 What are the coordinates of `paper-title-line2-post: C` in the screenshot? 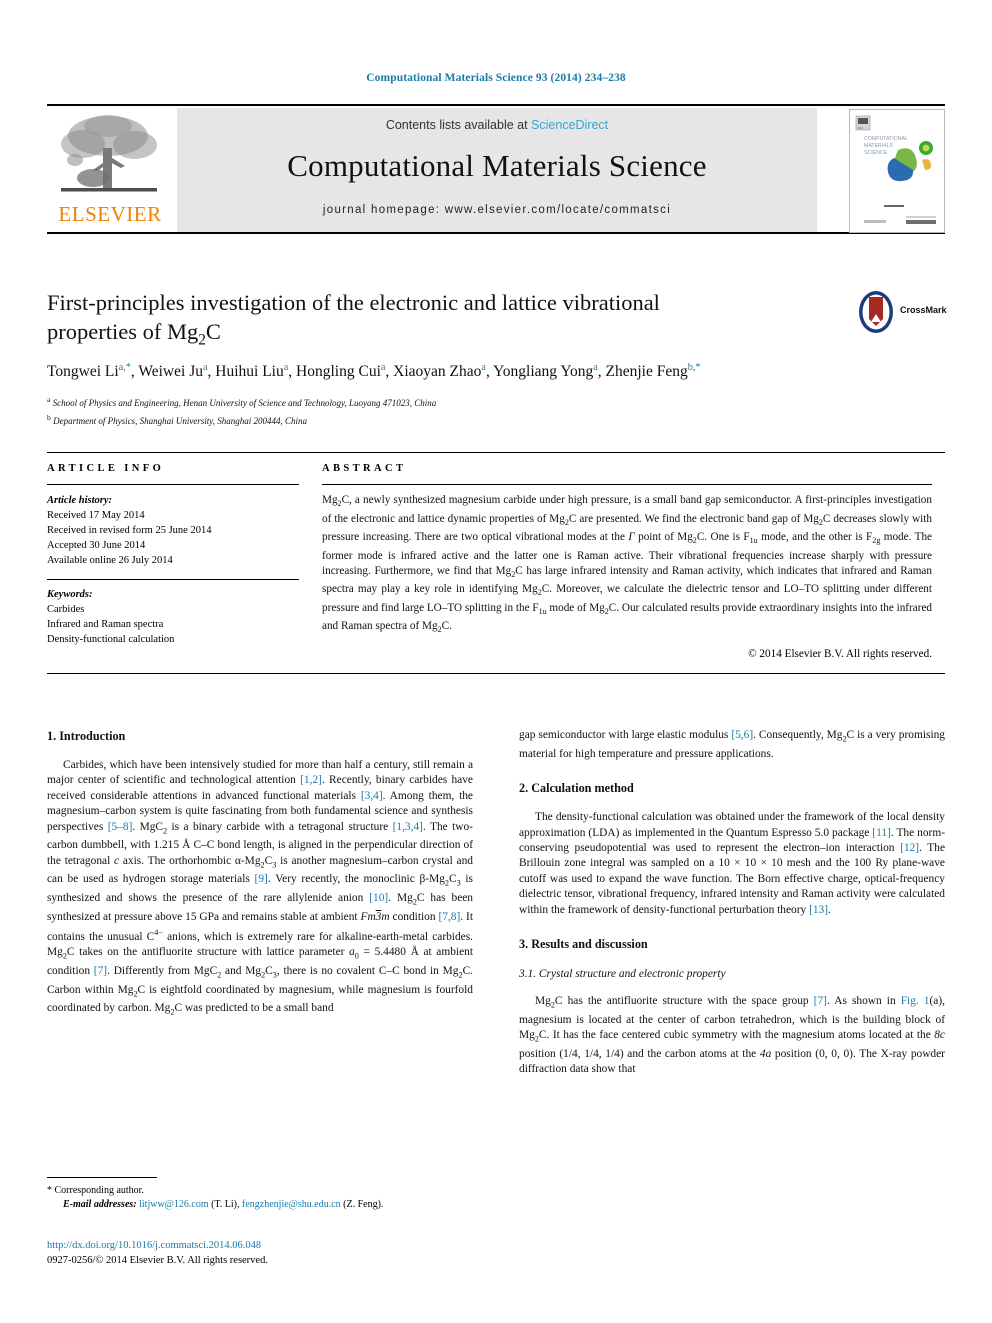 It's located at (213, 331).